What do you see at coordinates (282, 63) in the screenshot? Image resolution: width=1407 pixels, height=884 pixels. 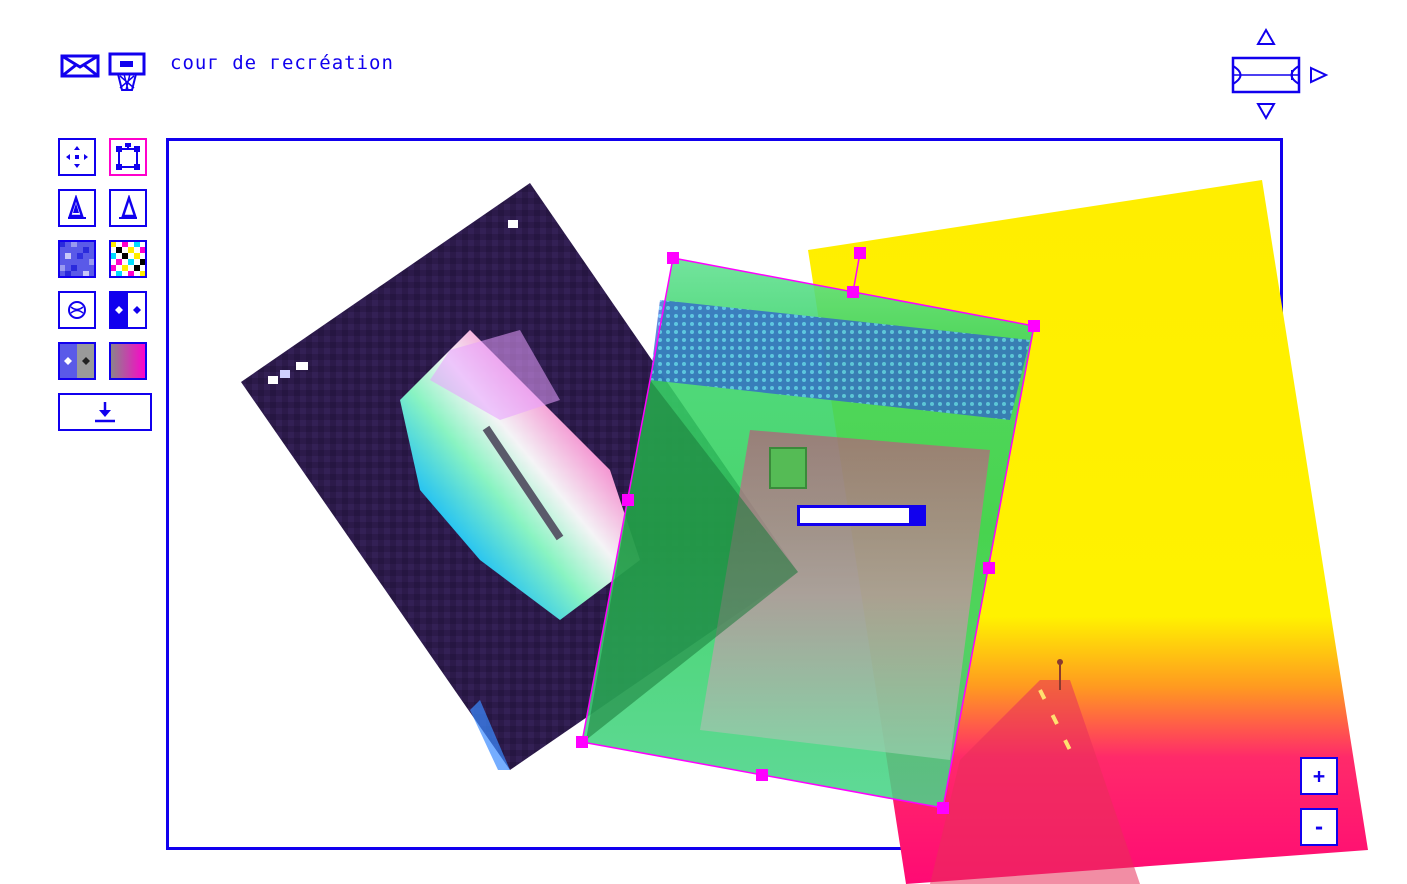 I see `app-title: couг de гecгéation` at bounding box center [282, 63].